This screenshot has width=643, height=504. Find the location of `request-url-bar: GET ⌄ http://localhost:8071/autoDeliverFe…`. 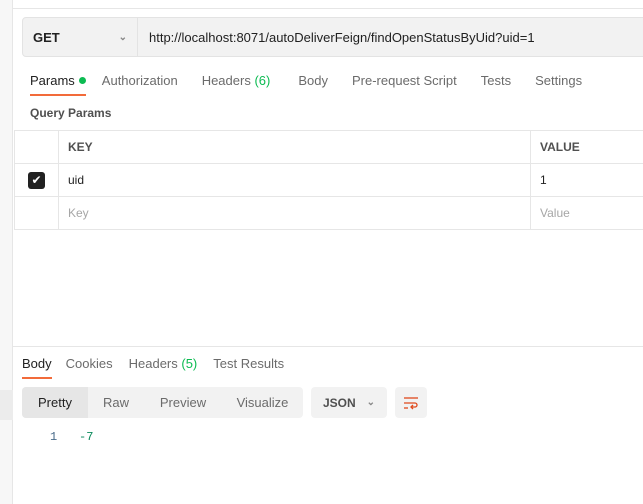

request-url-bar: GET ⌄ http://localhost:8071/autoDeliverFe… is located at coordinates (332, 37).